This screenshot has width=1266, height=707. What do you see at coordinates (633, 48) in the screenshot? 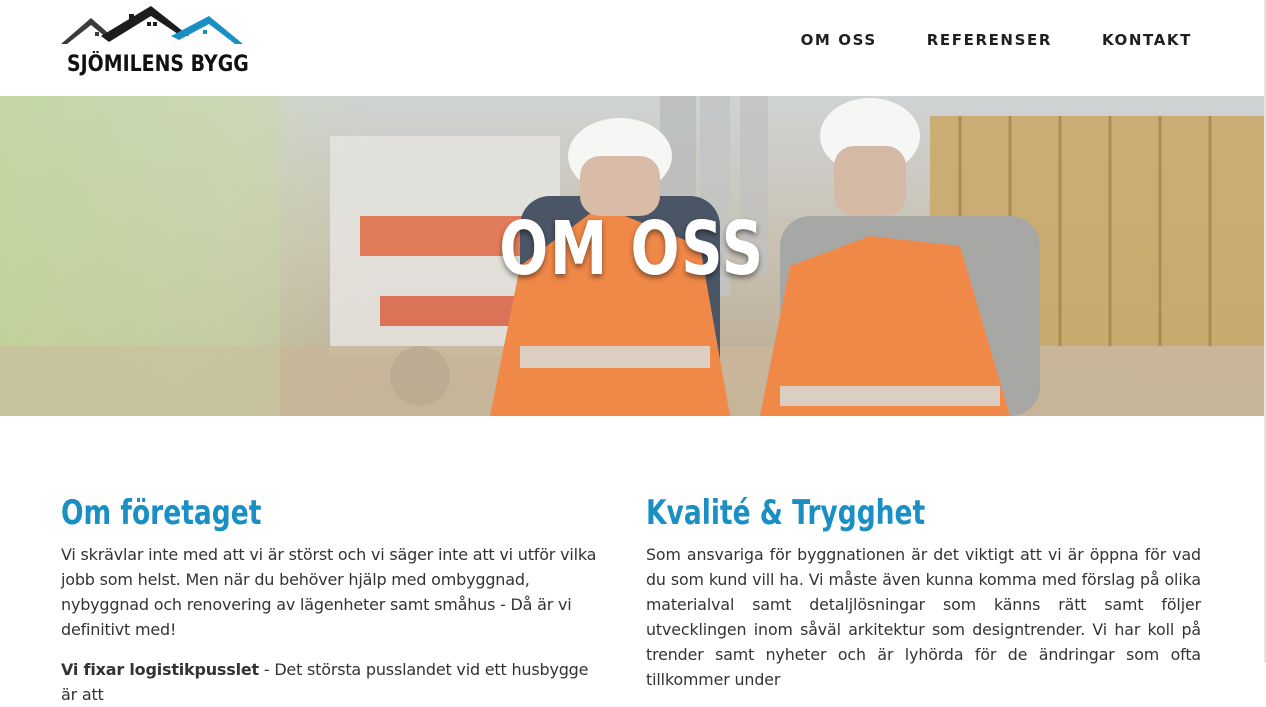
I see `site-header: SJÖMILENS BYGG OM OSS REFERENSER KONTAKT` at bounding box center [633, 48].